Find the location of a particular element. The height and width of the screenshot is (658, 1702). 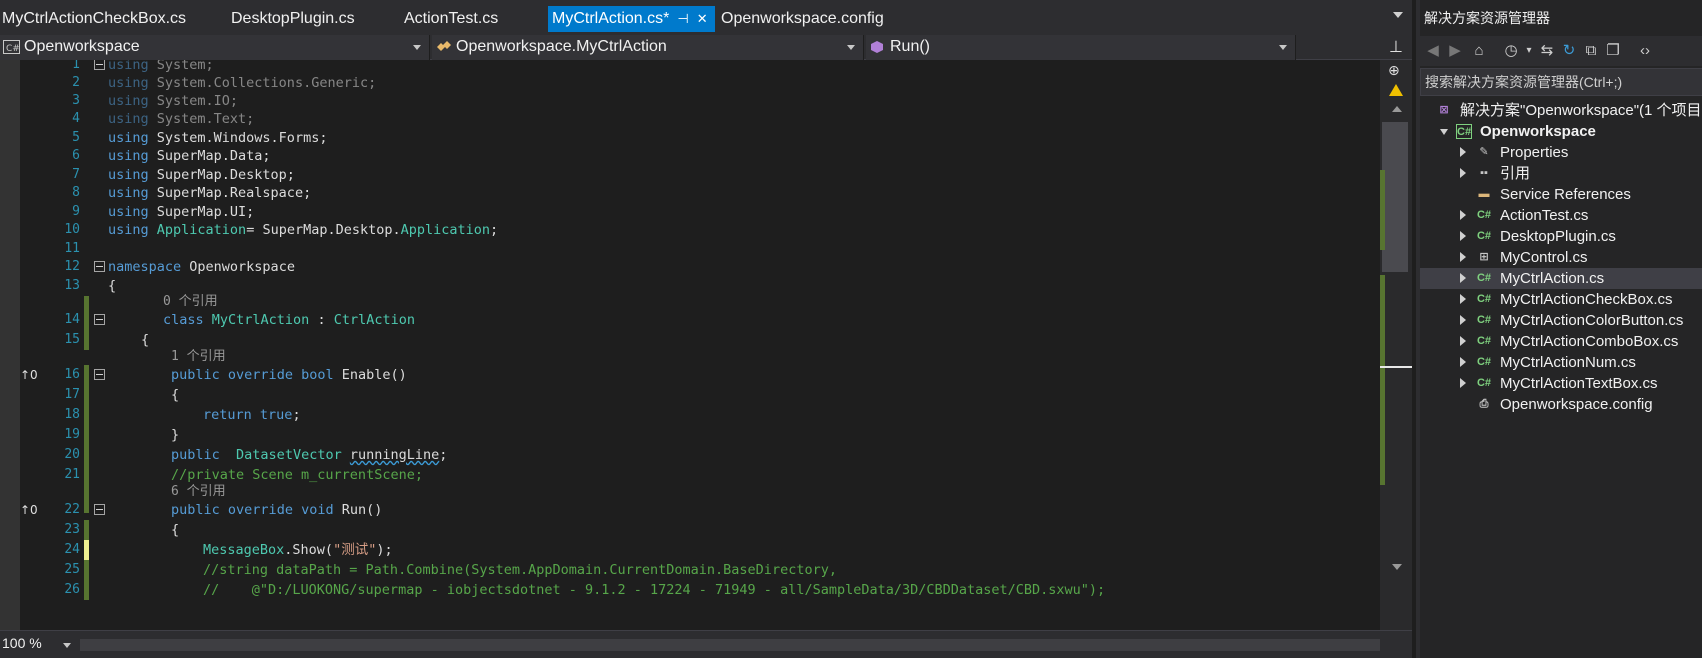

tree-item-project: C# Openworkspace is located at coordinates (1561, 131).